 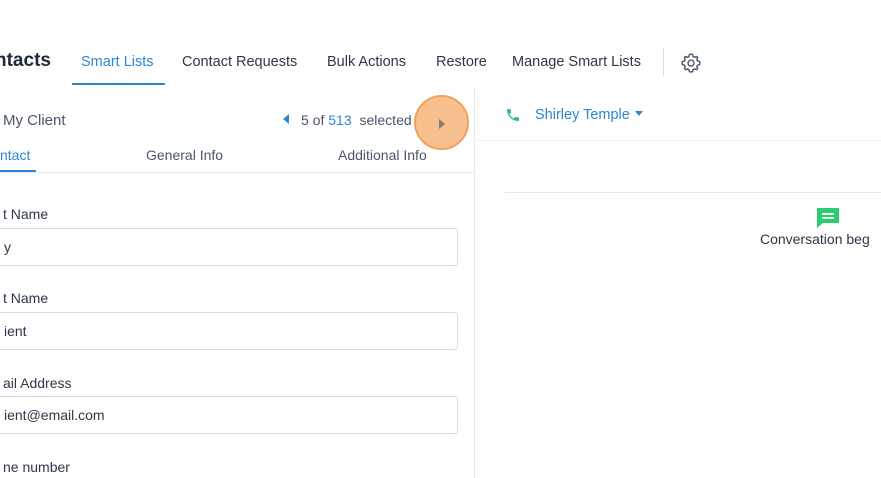 I want to click on phone-number-label: ne number, so click(x=36, y=467).